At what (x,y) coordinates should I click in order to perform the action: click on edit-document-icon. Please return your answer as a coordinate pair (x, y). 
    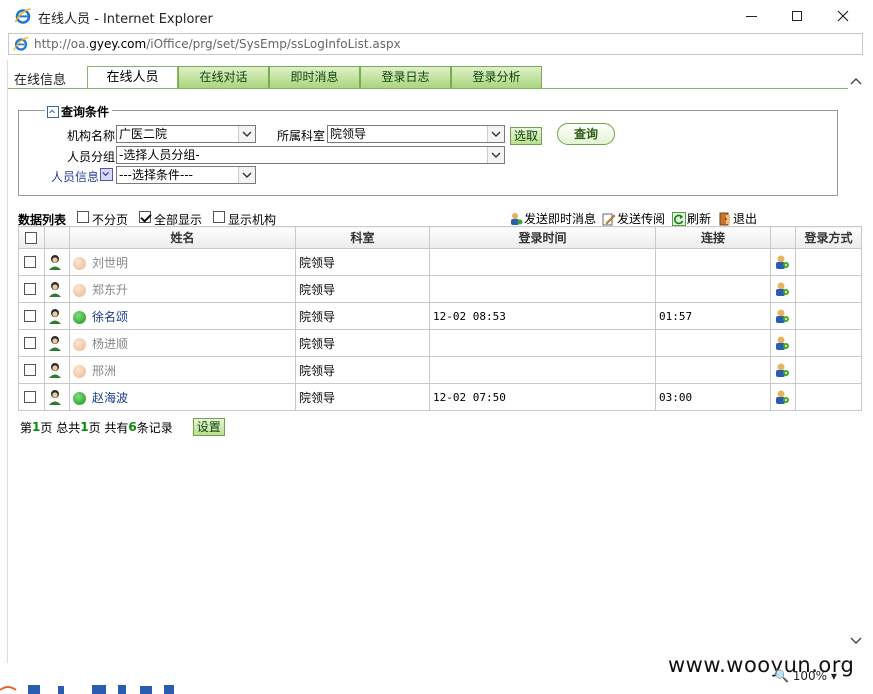
    Looking at the image, I should click on (609, 219).